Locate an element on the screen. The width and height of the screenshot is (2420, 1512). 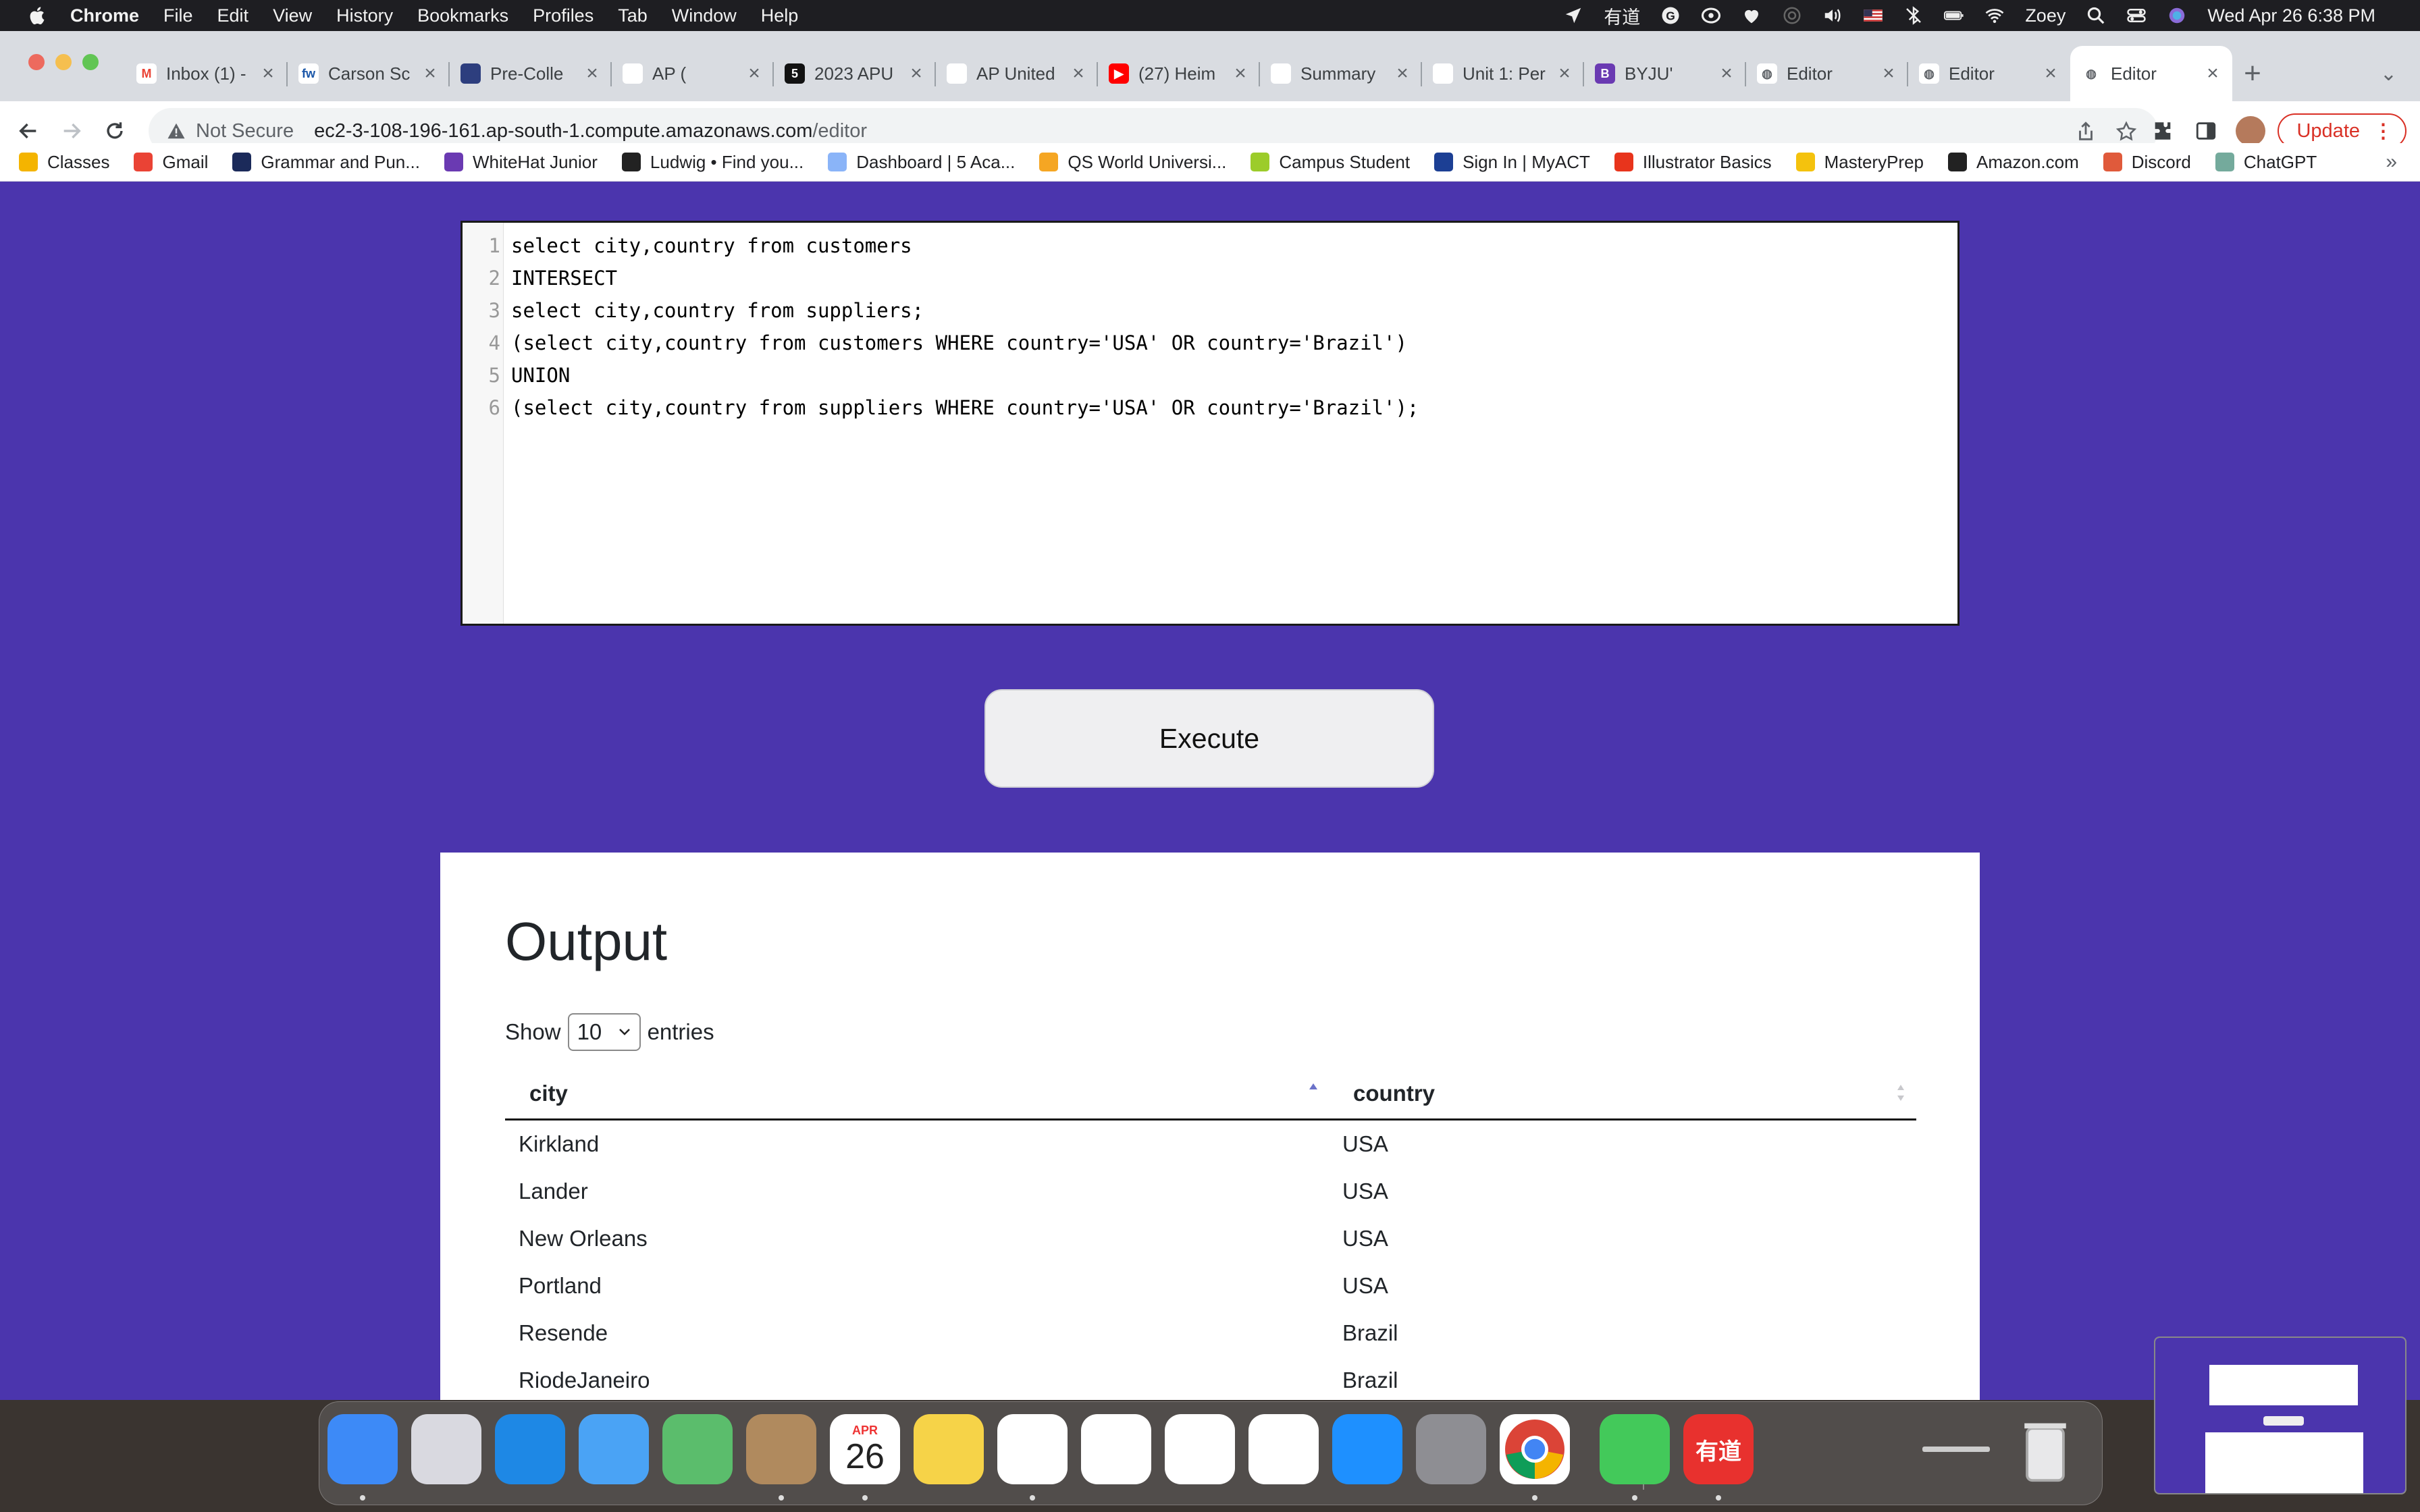
tab-item: M Inbox (1) - × is located at coordinates (207, 73).